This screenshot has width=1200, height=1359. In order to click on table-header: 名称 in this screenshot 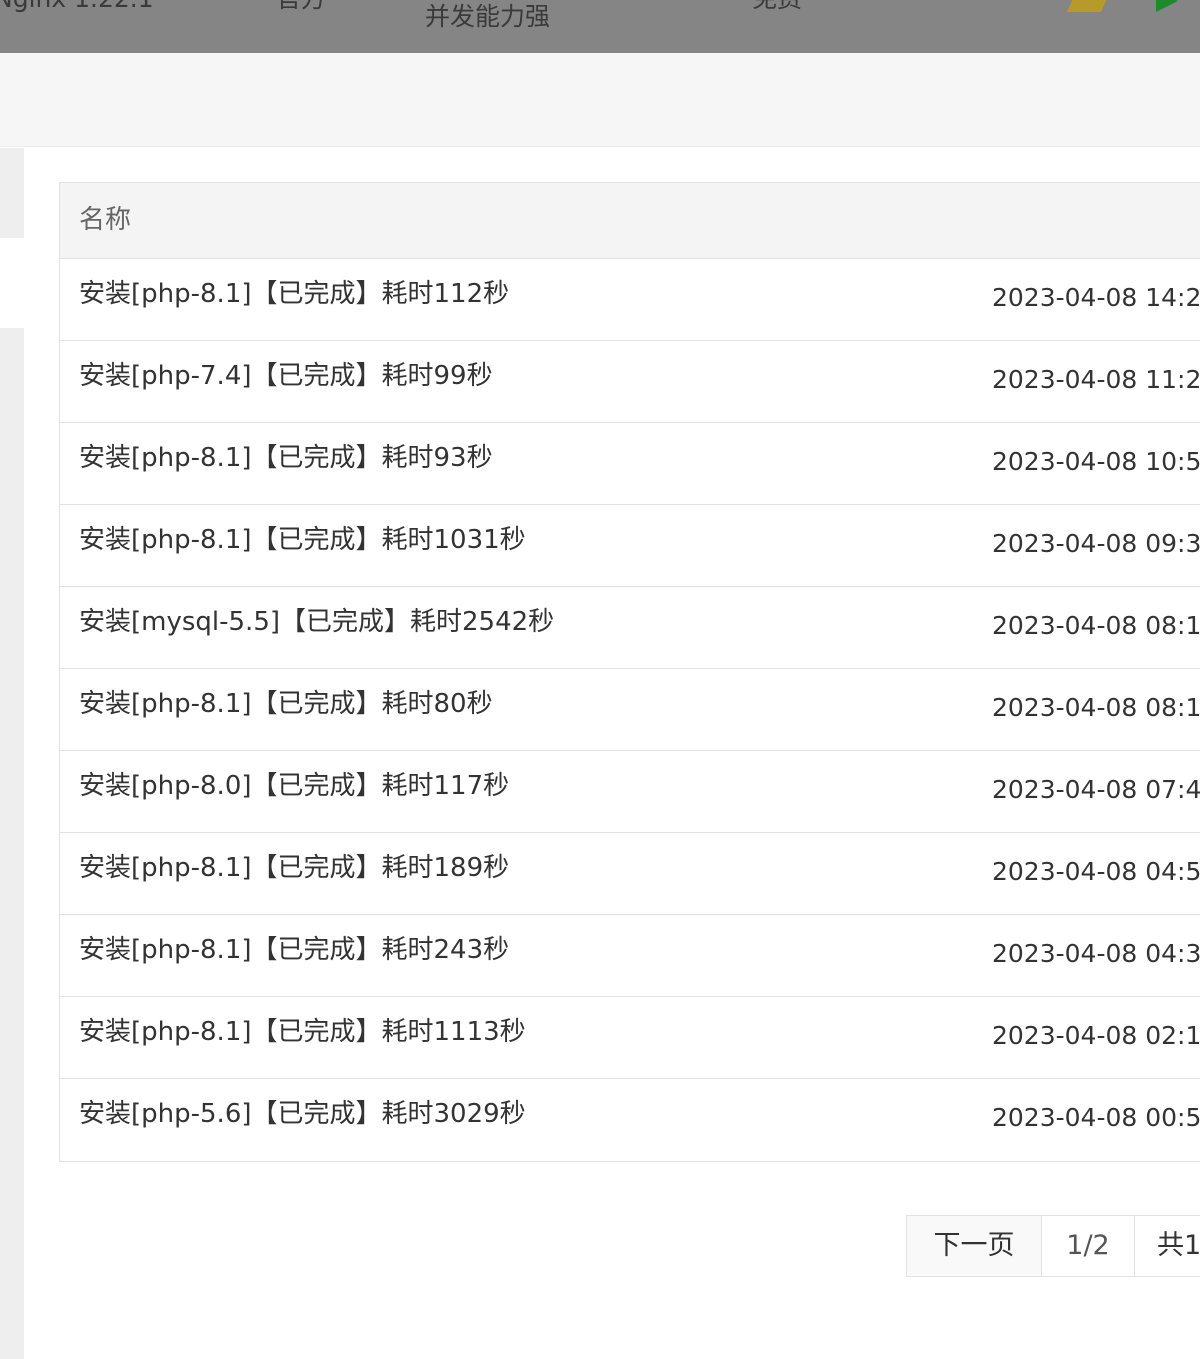, I will do `click(630, 221)`.